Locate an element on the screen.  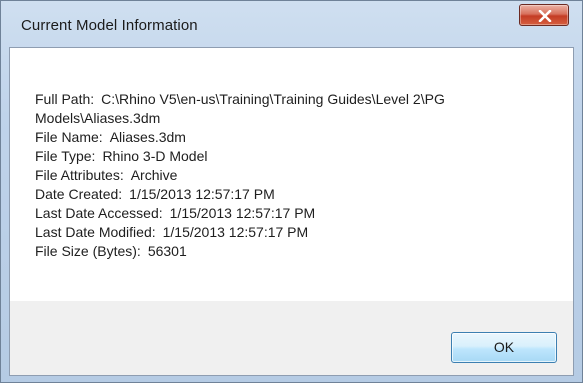
title-bar: Current Model Information is located at coordinates (291, 23).